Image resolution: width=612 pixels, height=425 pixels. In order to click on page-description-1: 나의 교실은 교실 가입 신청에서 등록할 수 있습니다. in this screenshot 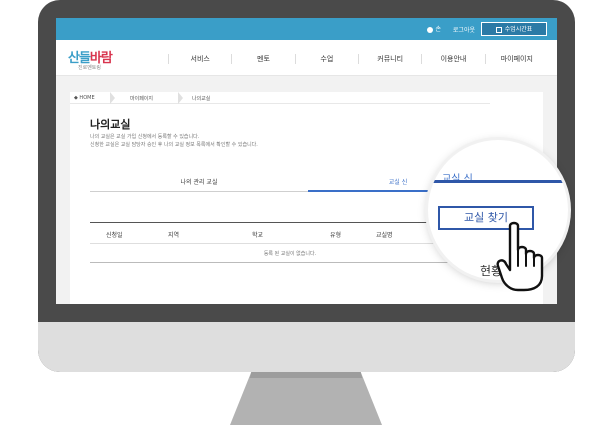, I will do `click(145, 137)`.